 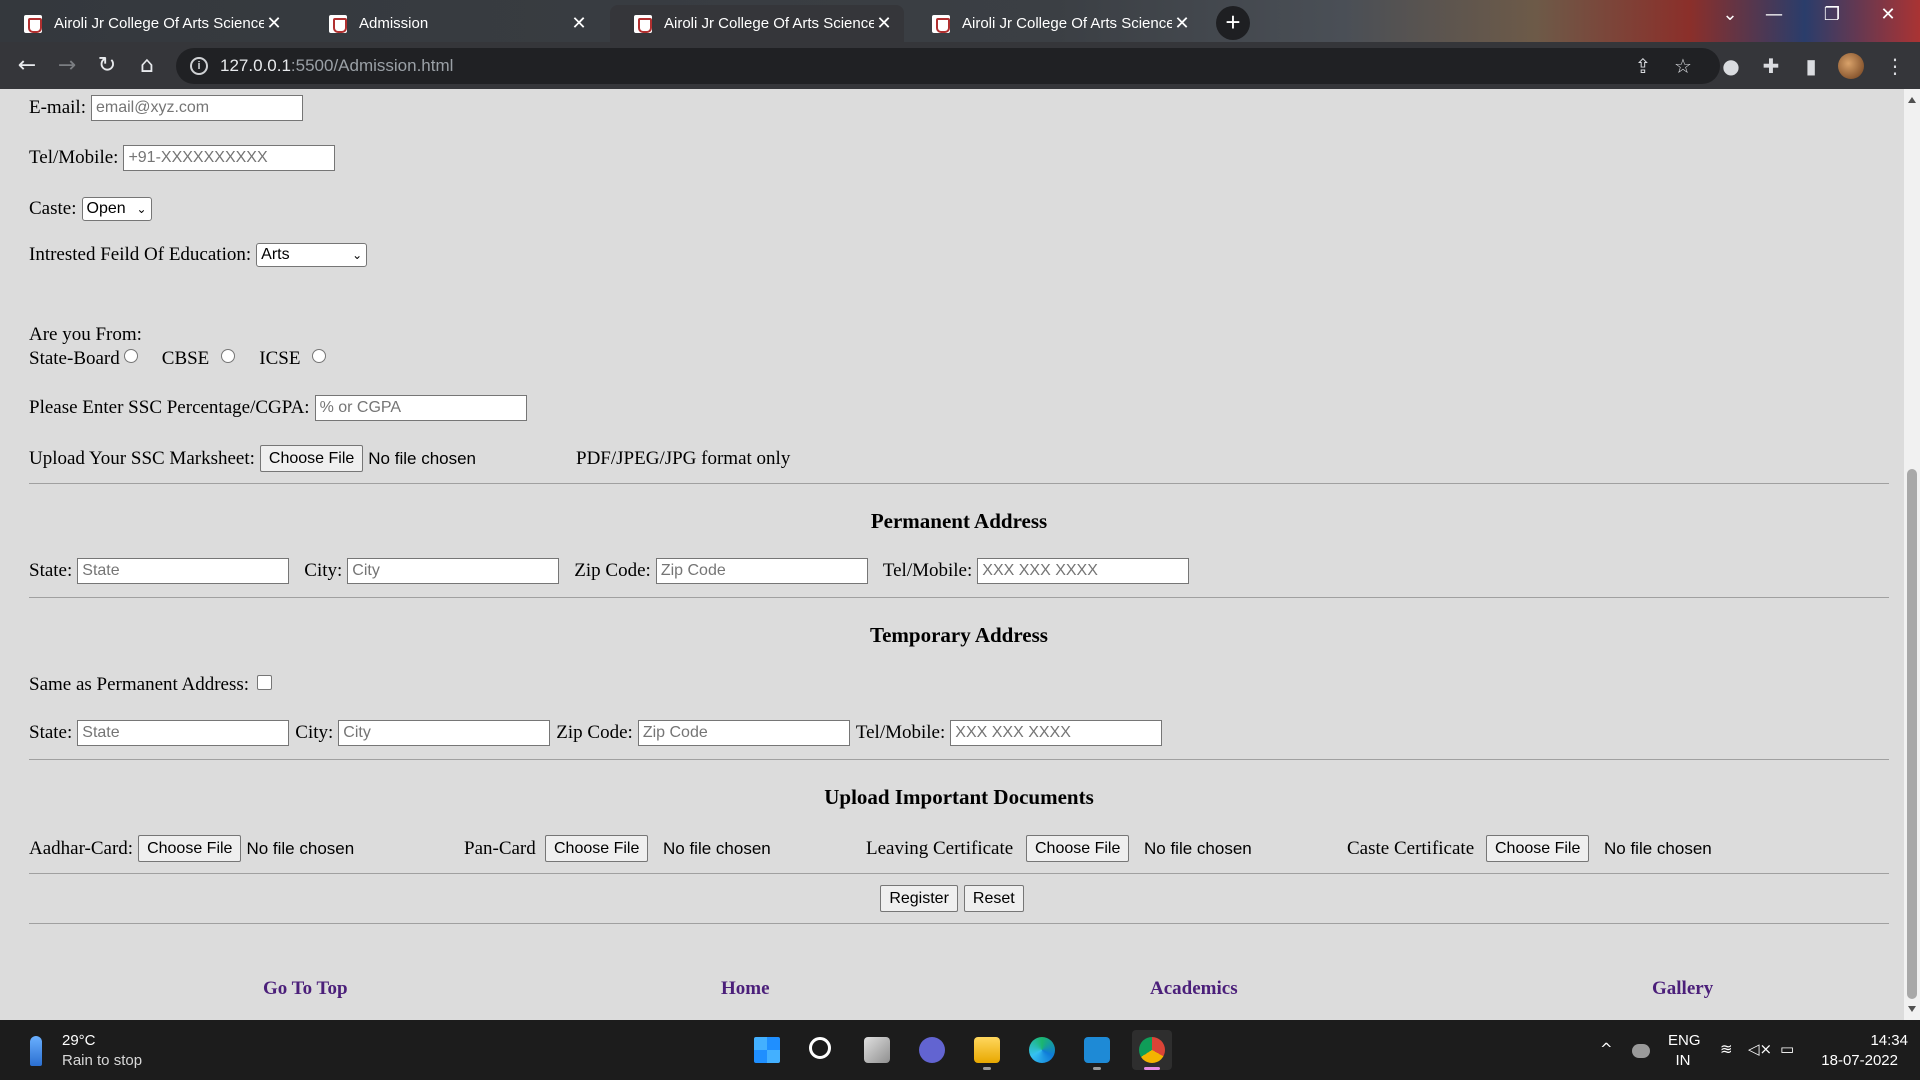 I want to click on footer-link-go-to-top: Go To Top, so click(x=305, y=989).